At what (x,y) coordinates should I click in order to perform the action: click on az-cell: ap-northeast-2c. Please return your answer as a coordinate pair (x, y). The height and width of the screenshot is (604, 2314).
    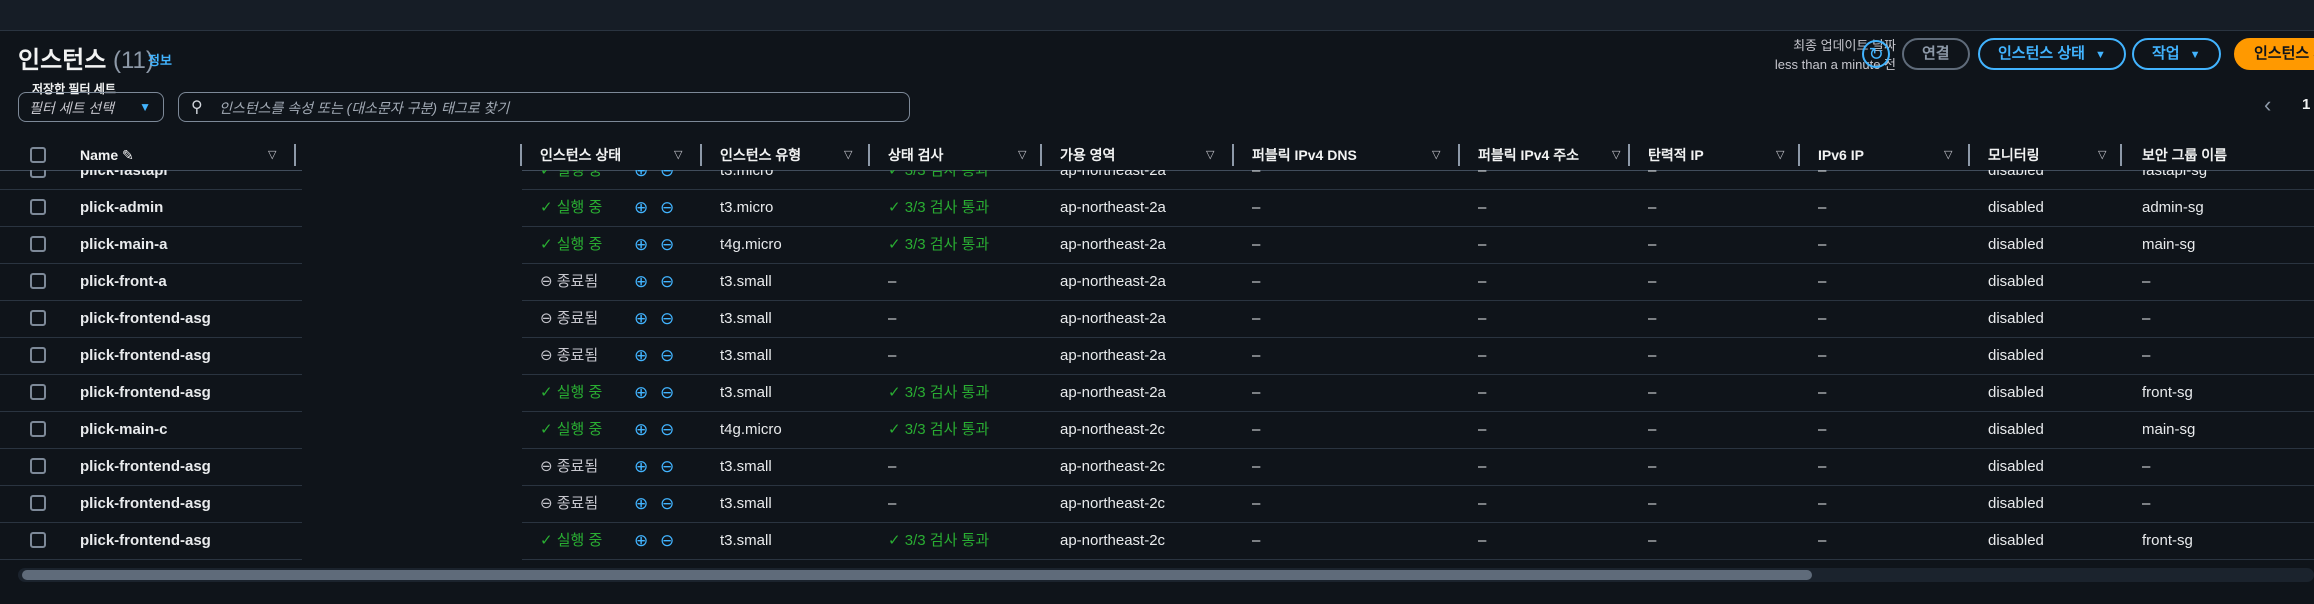
    Looking at the image, I should click on (1113, 503).